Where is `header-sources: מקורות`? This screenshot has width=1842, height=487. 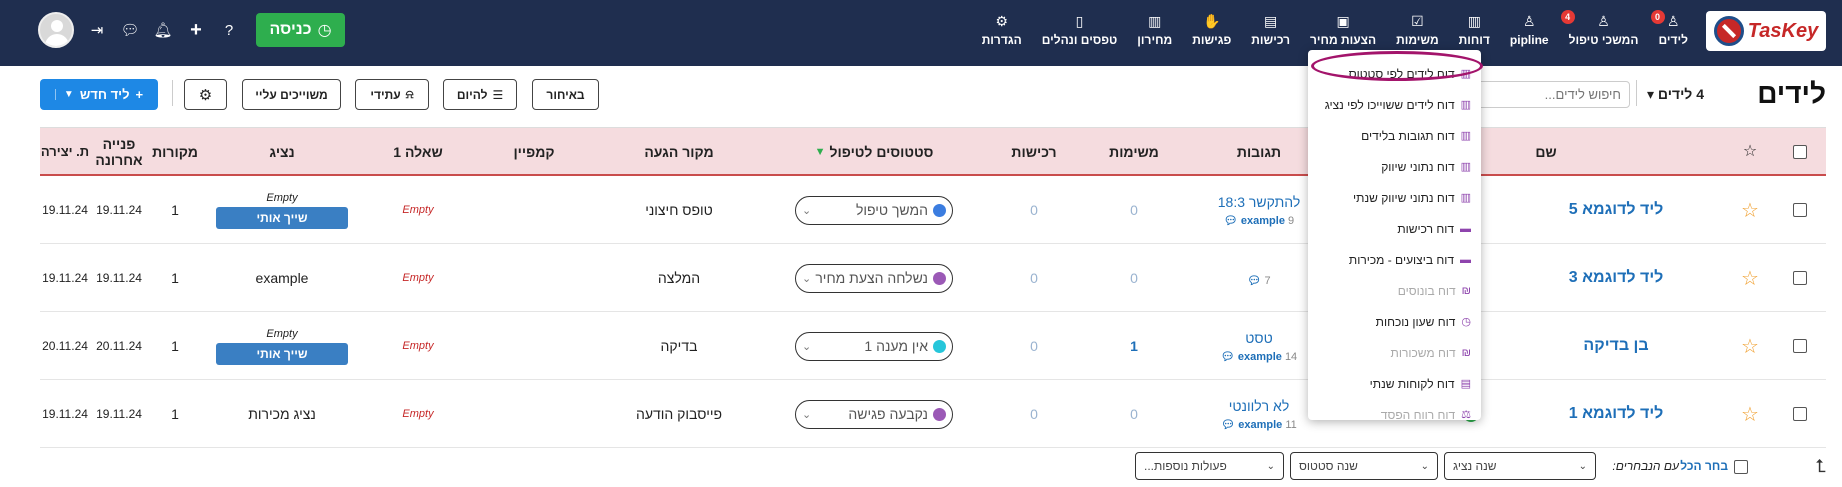 header-sources: מקורות is located at coordinates (175, 152).